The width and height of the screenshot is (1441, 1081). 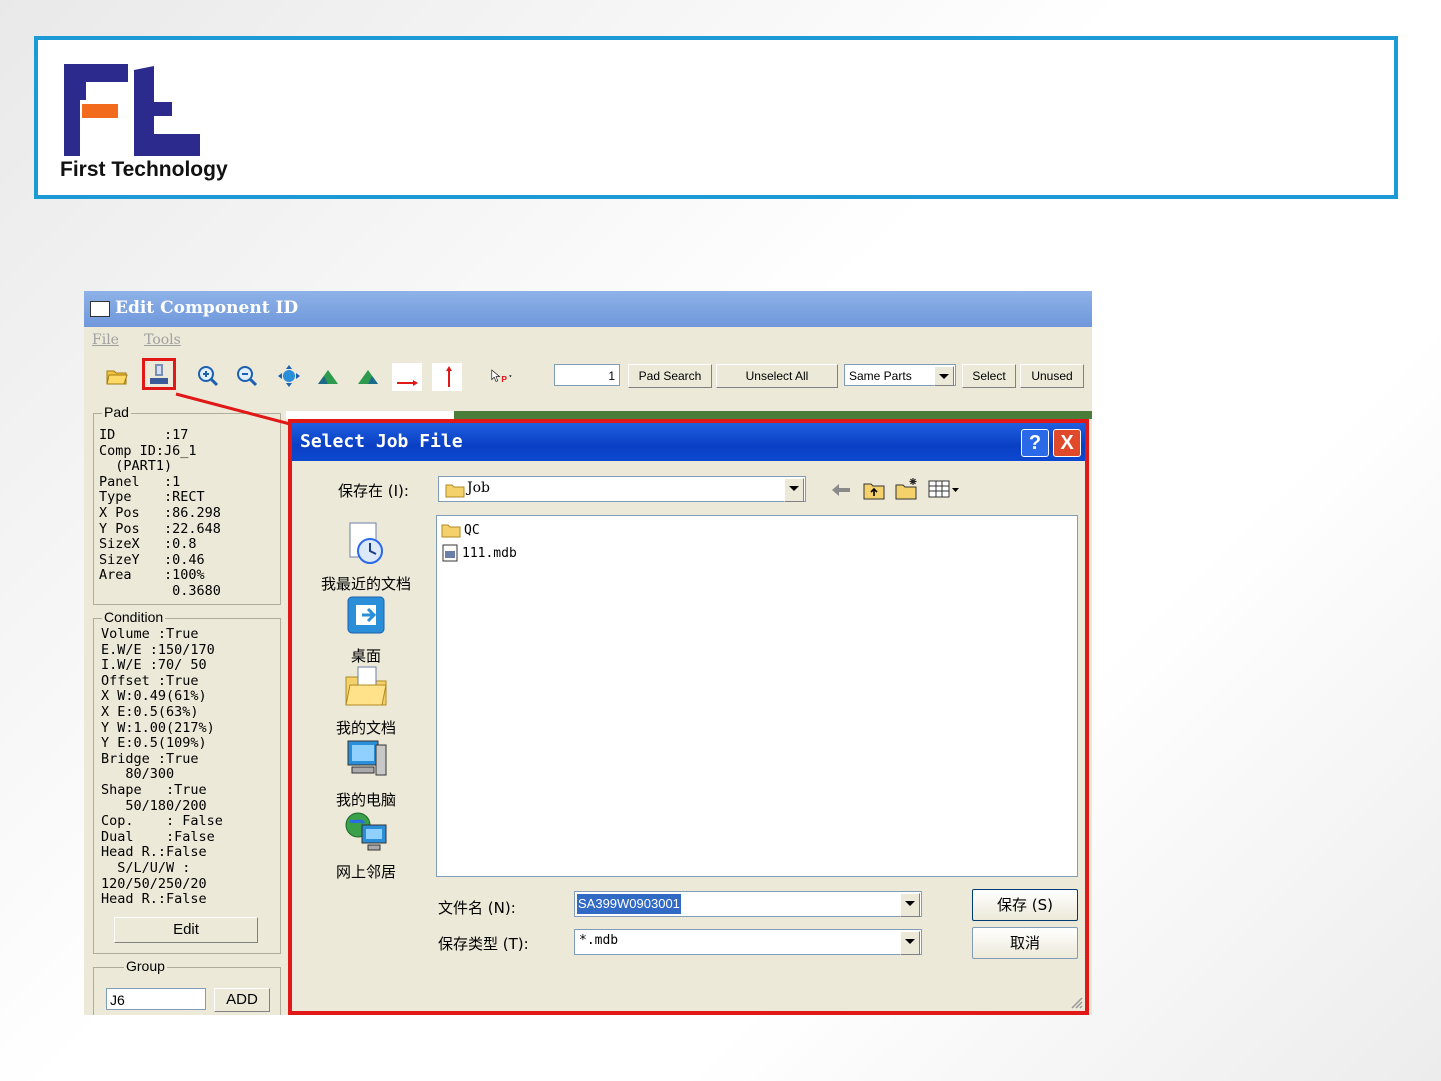 I want to click on place-network: 网上邻居, so click(x=366, y=844).